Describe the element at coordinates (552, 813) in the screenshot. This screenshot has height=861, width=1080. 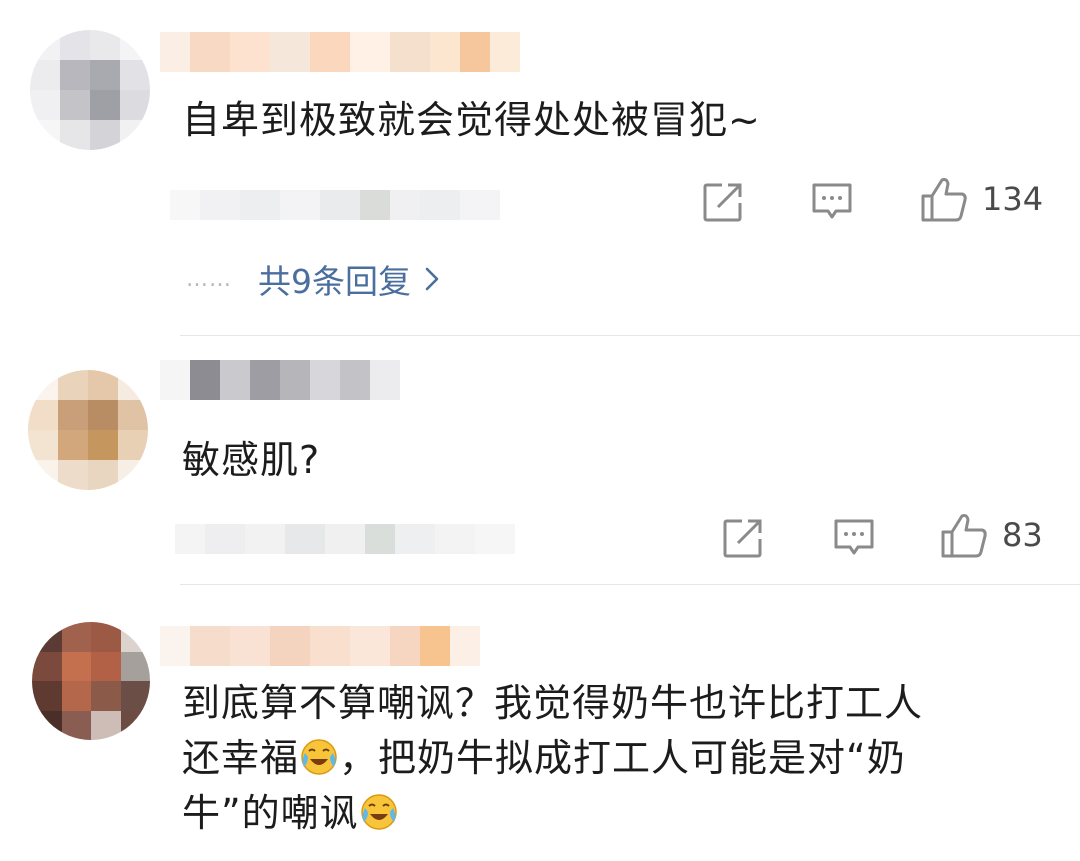
I see `comment-text-line: 牛”的嘲讽` at that location.